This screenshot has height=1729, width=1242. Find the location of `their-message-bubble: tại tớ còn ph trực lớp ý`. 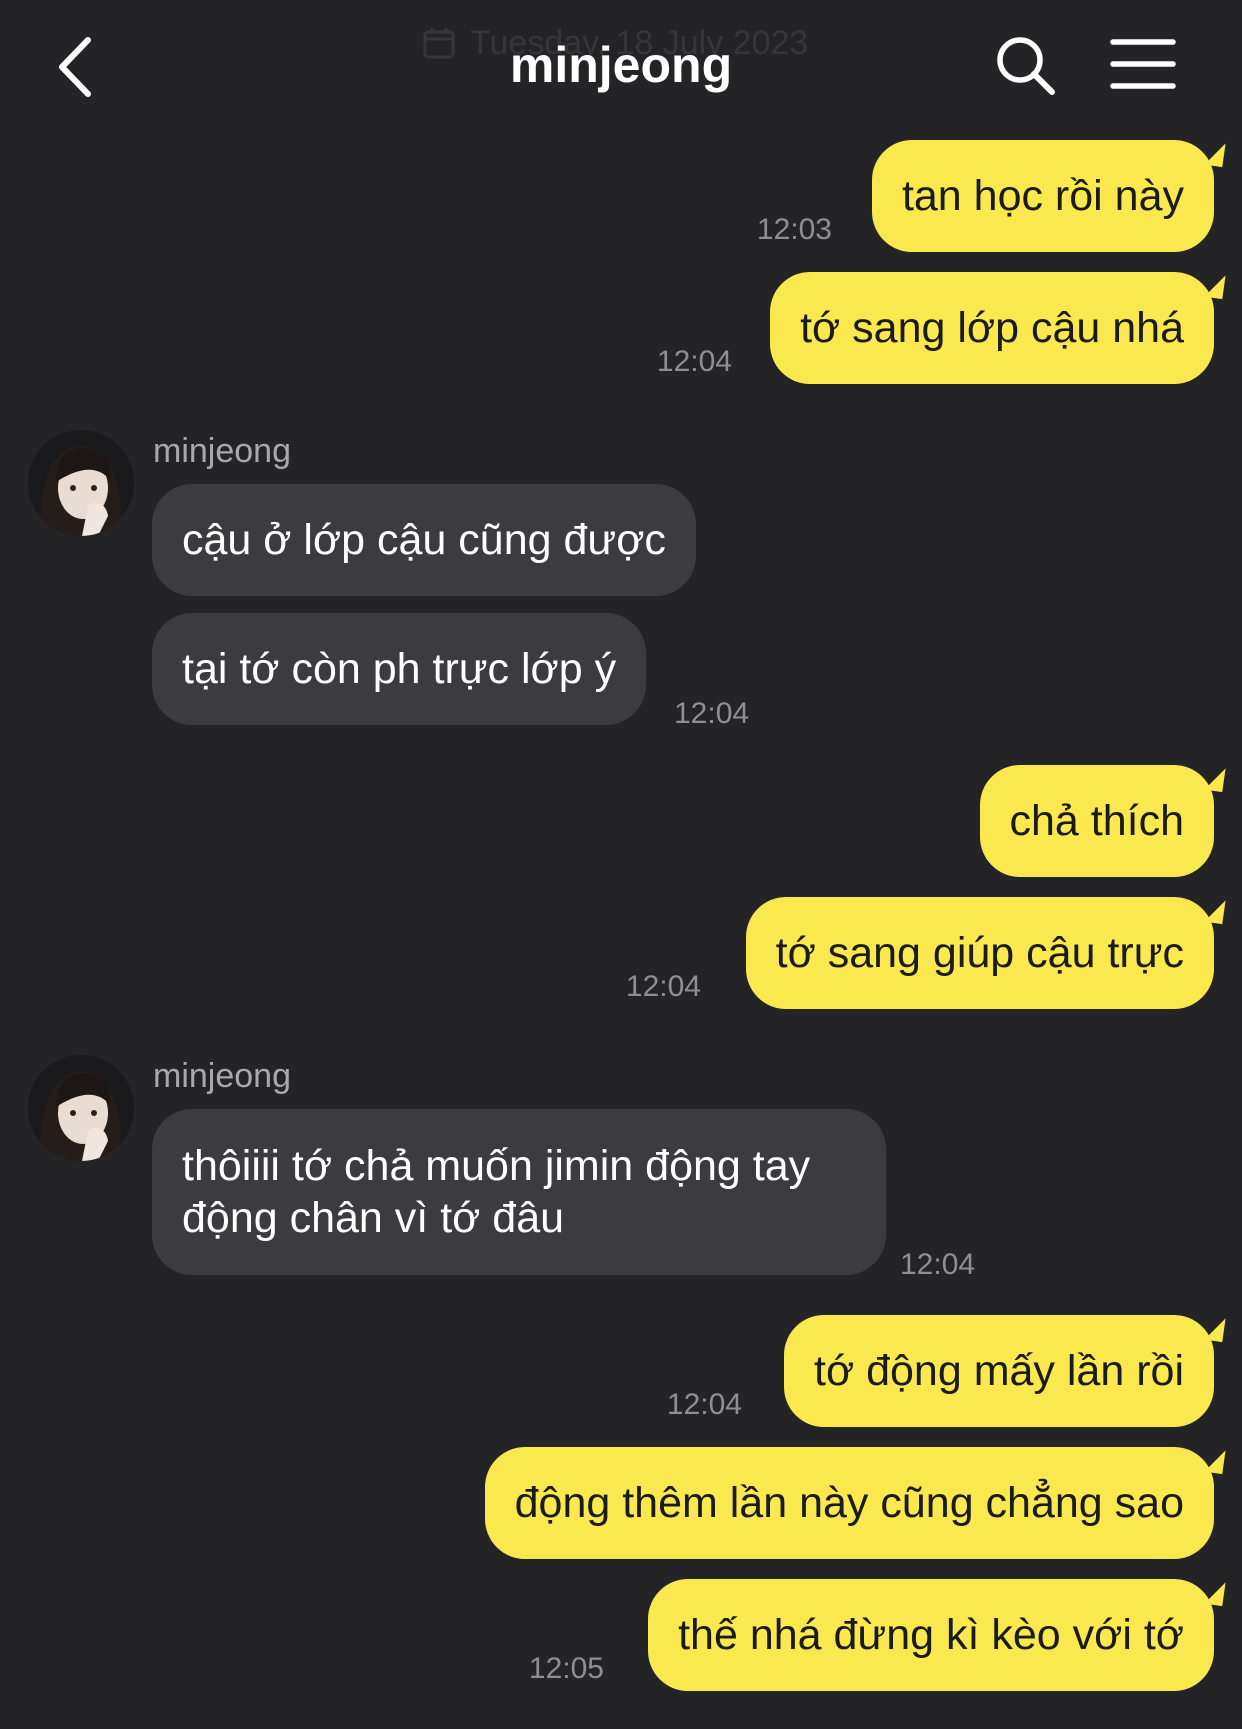

their-message-bubble: tại tớ còn ph trực lớp ý is located at coordinates (399, 669).